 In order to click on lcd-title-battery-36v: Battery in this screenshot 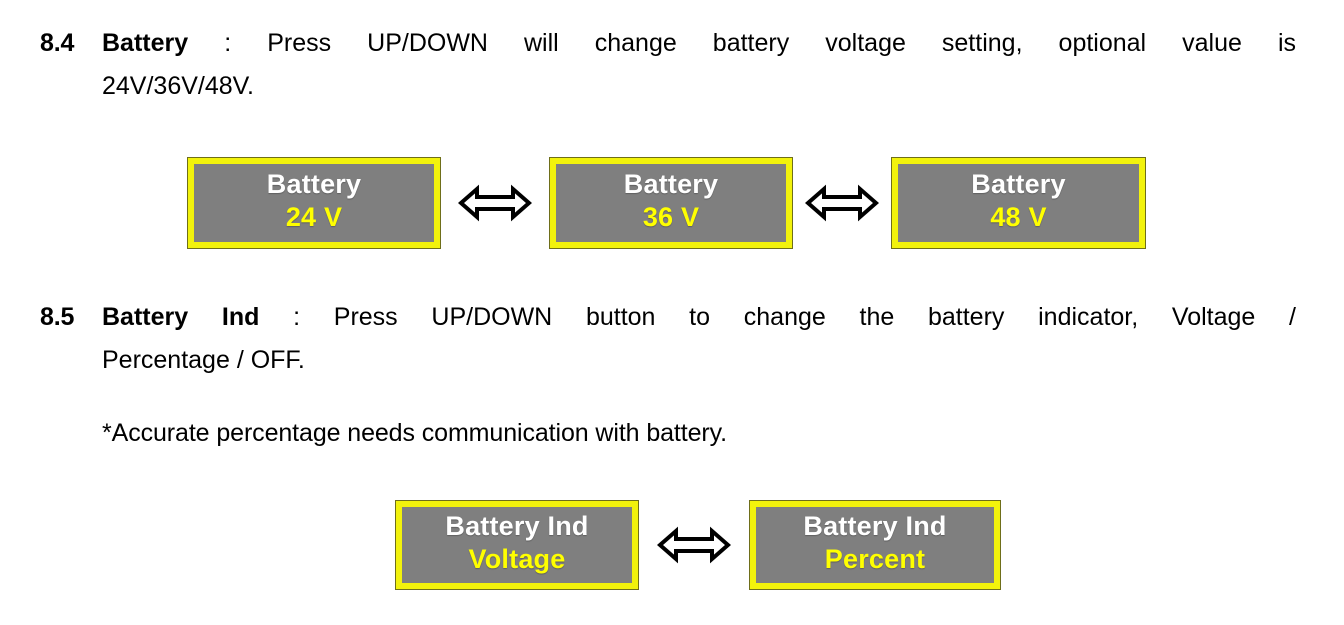, I will do `click(671, 184)`.